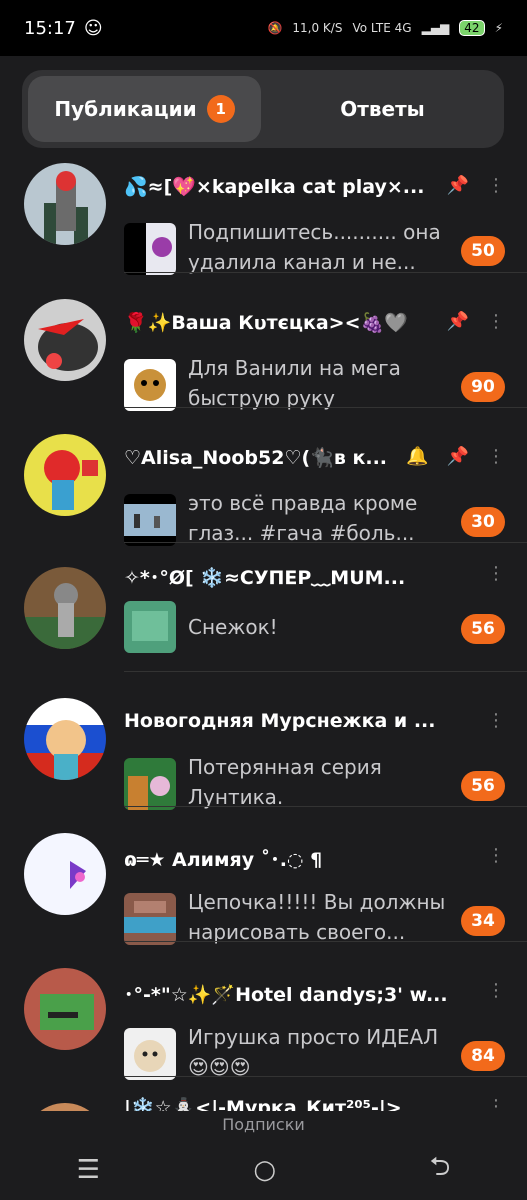  Describe the element at coordinates (88, 1170) in the screenshot. I see `menu-icon: ☰` at that location.